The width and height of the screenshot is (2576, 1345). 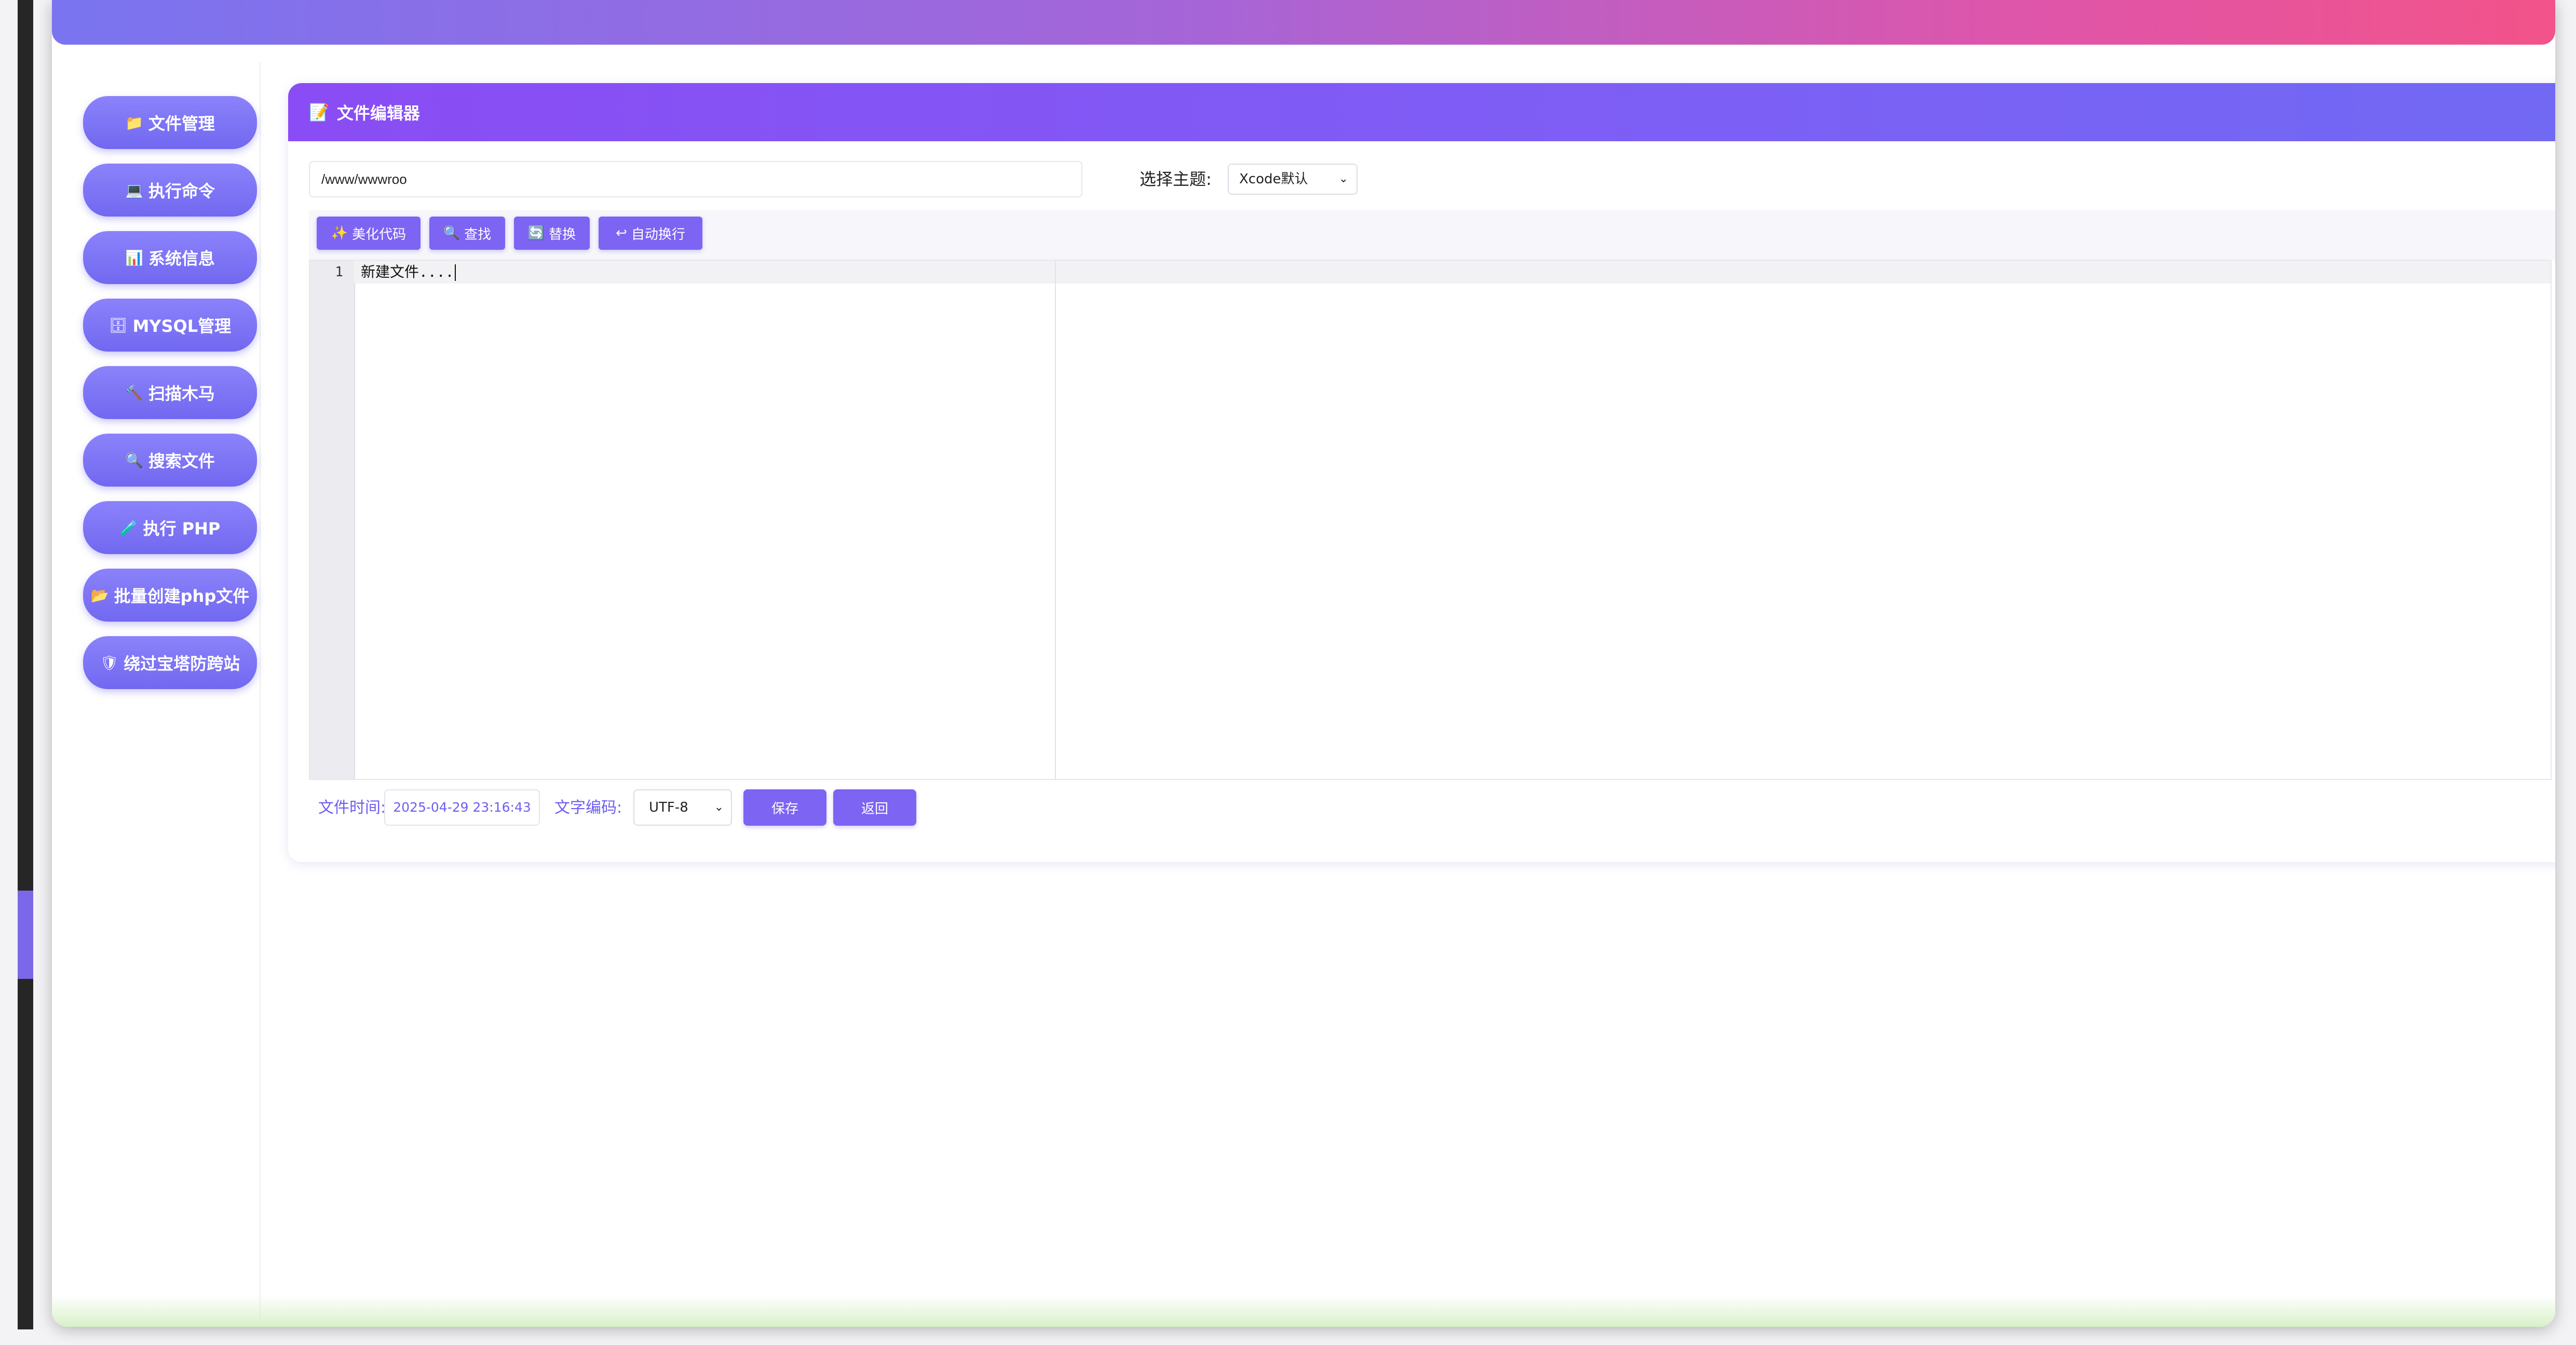 What do you see at coordinates (1432, 235) in the screenshot?
I see `editor-toolbar: ✨ 美化代码 🔍 查找 🔄 替换 ↩ 自动换行` at bounding box center [1432, 235].